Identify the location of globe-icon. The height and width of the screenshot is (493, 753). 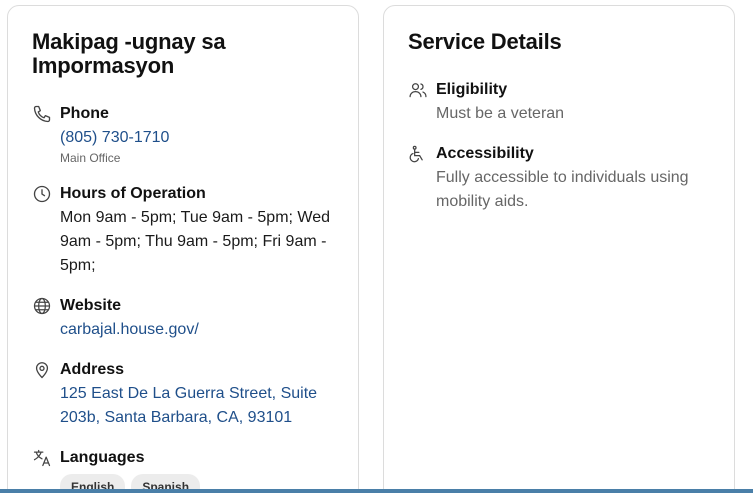
(42, 306).